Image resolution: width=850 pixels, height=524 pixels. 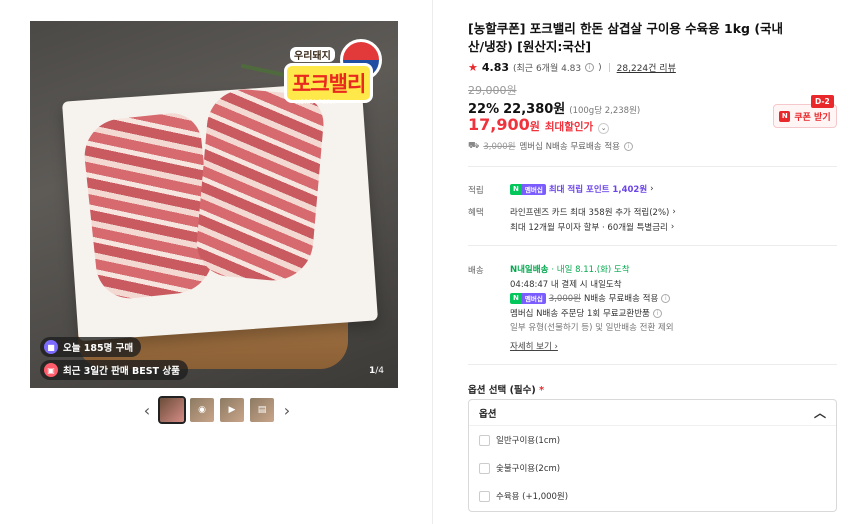 What do you see at coordinates (652, 468) in the screenshot?
I see `option-item: 숯불구이용(2cm)` at bounding box center [652, 468].